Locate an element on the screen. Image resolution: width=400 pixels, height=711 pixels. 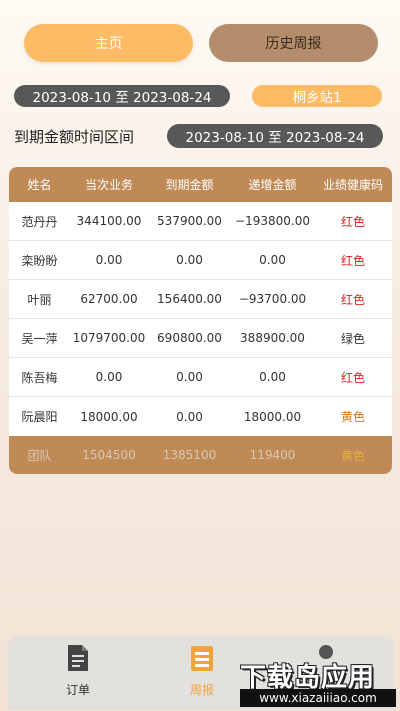
cell-name: 阮晨阳 is located at coordinates (39, 417).